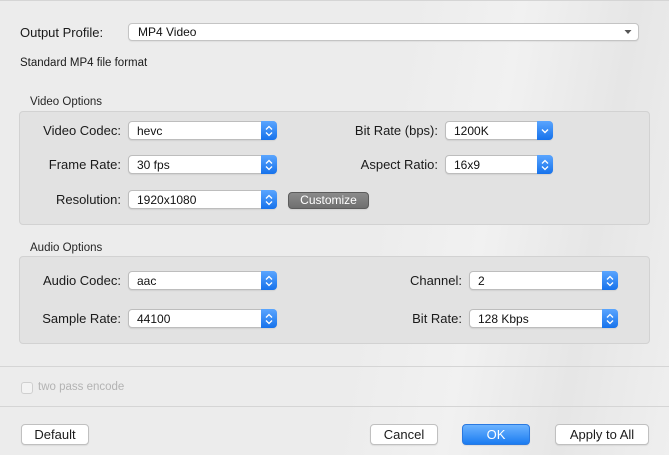 This screenshot has height=455, width=669. Describe the element at coordinates (396, 130) in the screenshot. I see `bit-rate-bps-label: Bit Rate (bps):` at that location.